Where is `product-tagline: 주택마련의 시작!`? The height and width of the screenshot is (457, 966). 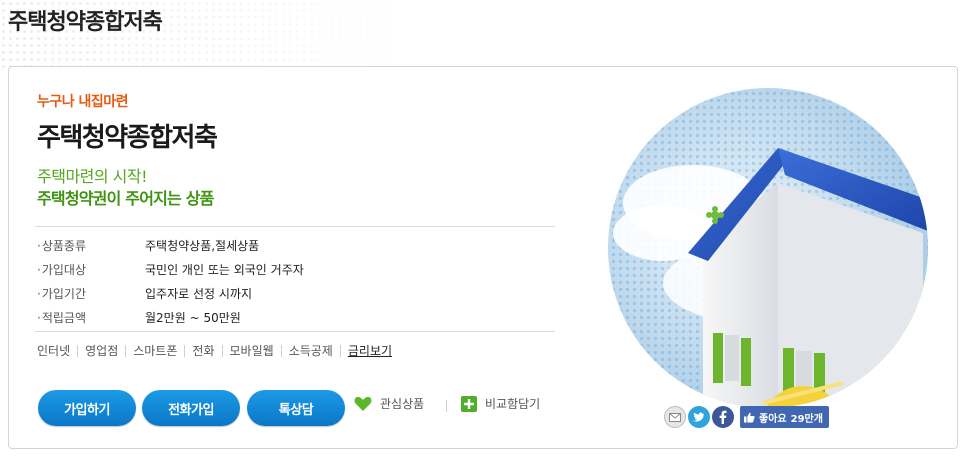
product-tagline: 주택마련의 시작! is located at coordinates (92, 176).